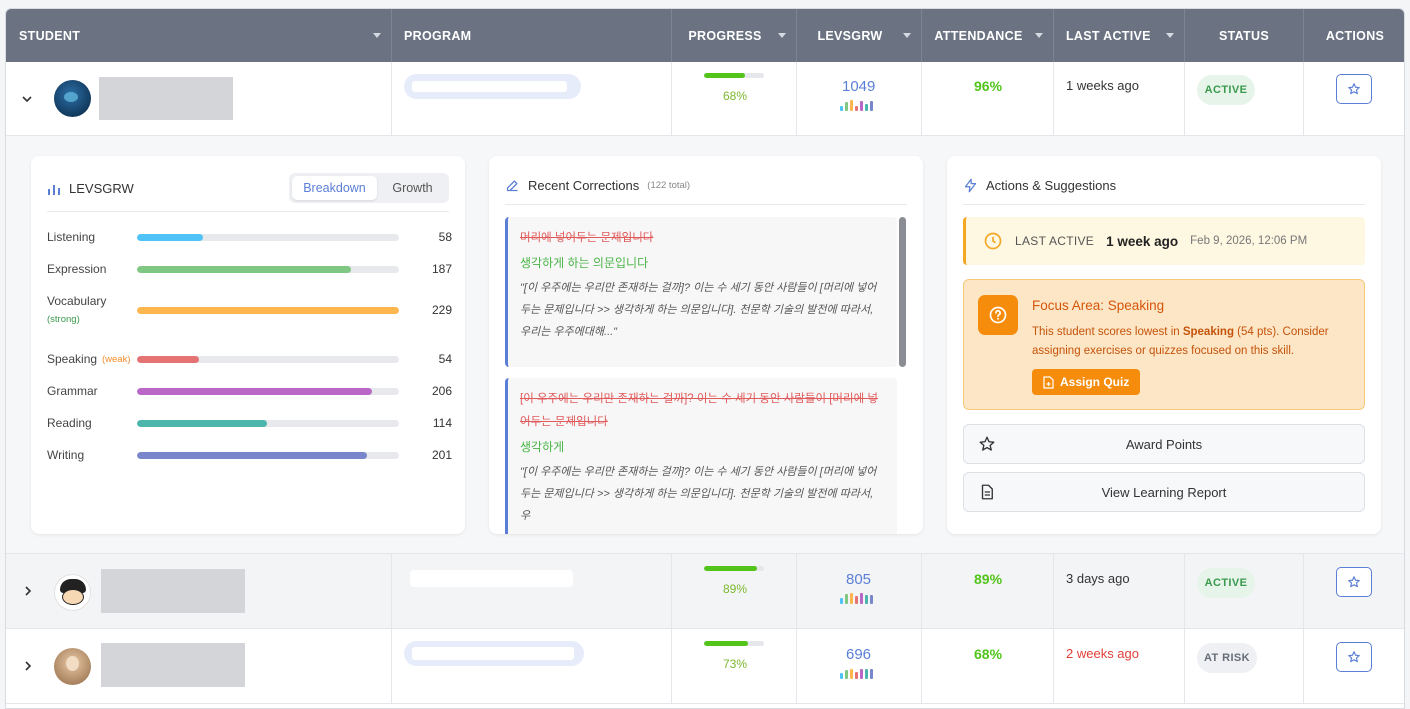  I want to click on last-active-cell: 2 weeks ago, so click(1119, 666).